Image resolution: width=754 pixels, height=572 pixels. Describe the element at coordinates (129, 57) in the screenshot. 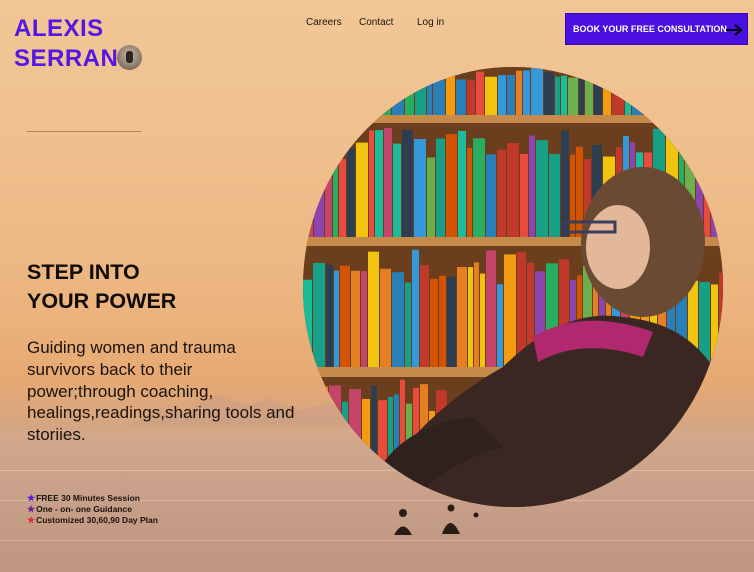

I see `avatar` at that location.